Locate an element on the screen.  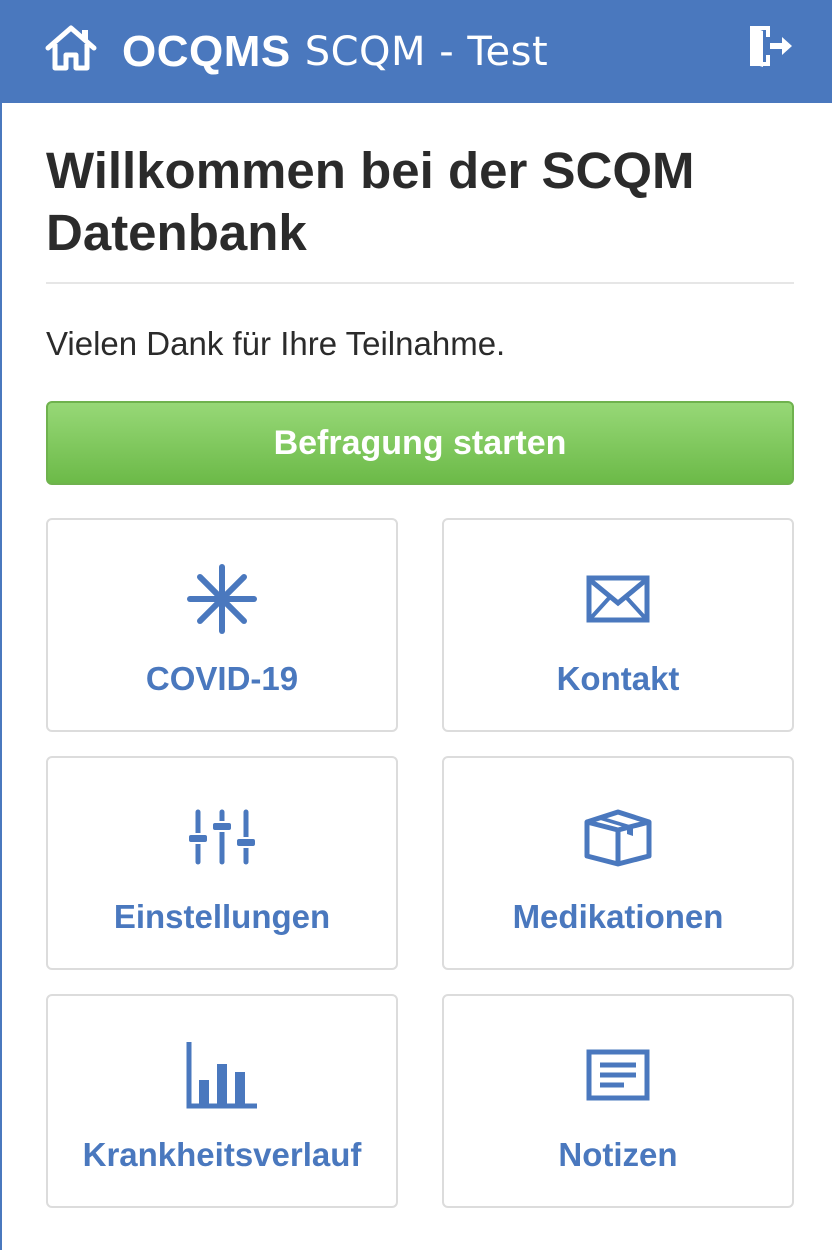
brand-name: OCQMS is located at coordinates (206, 51).